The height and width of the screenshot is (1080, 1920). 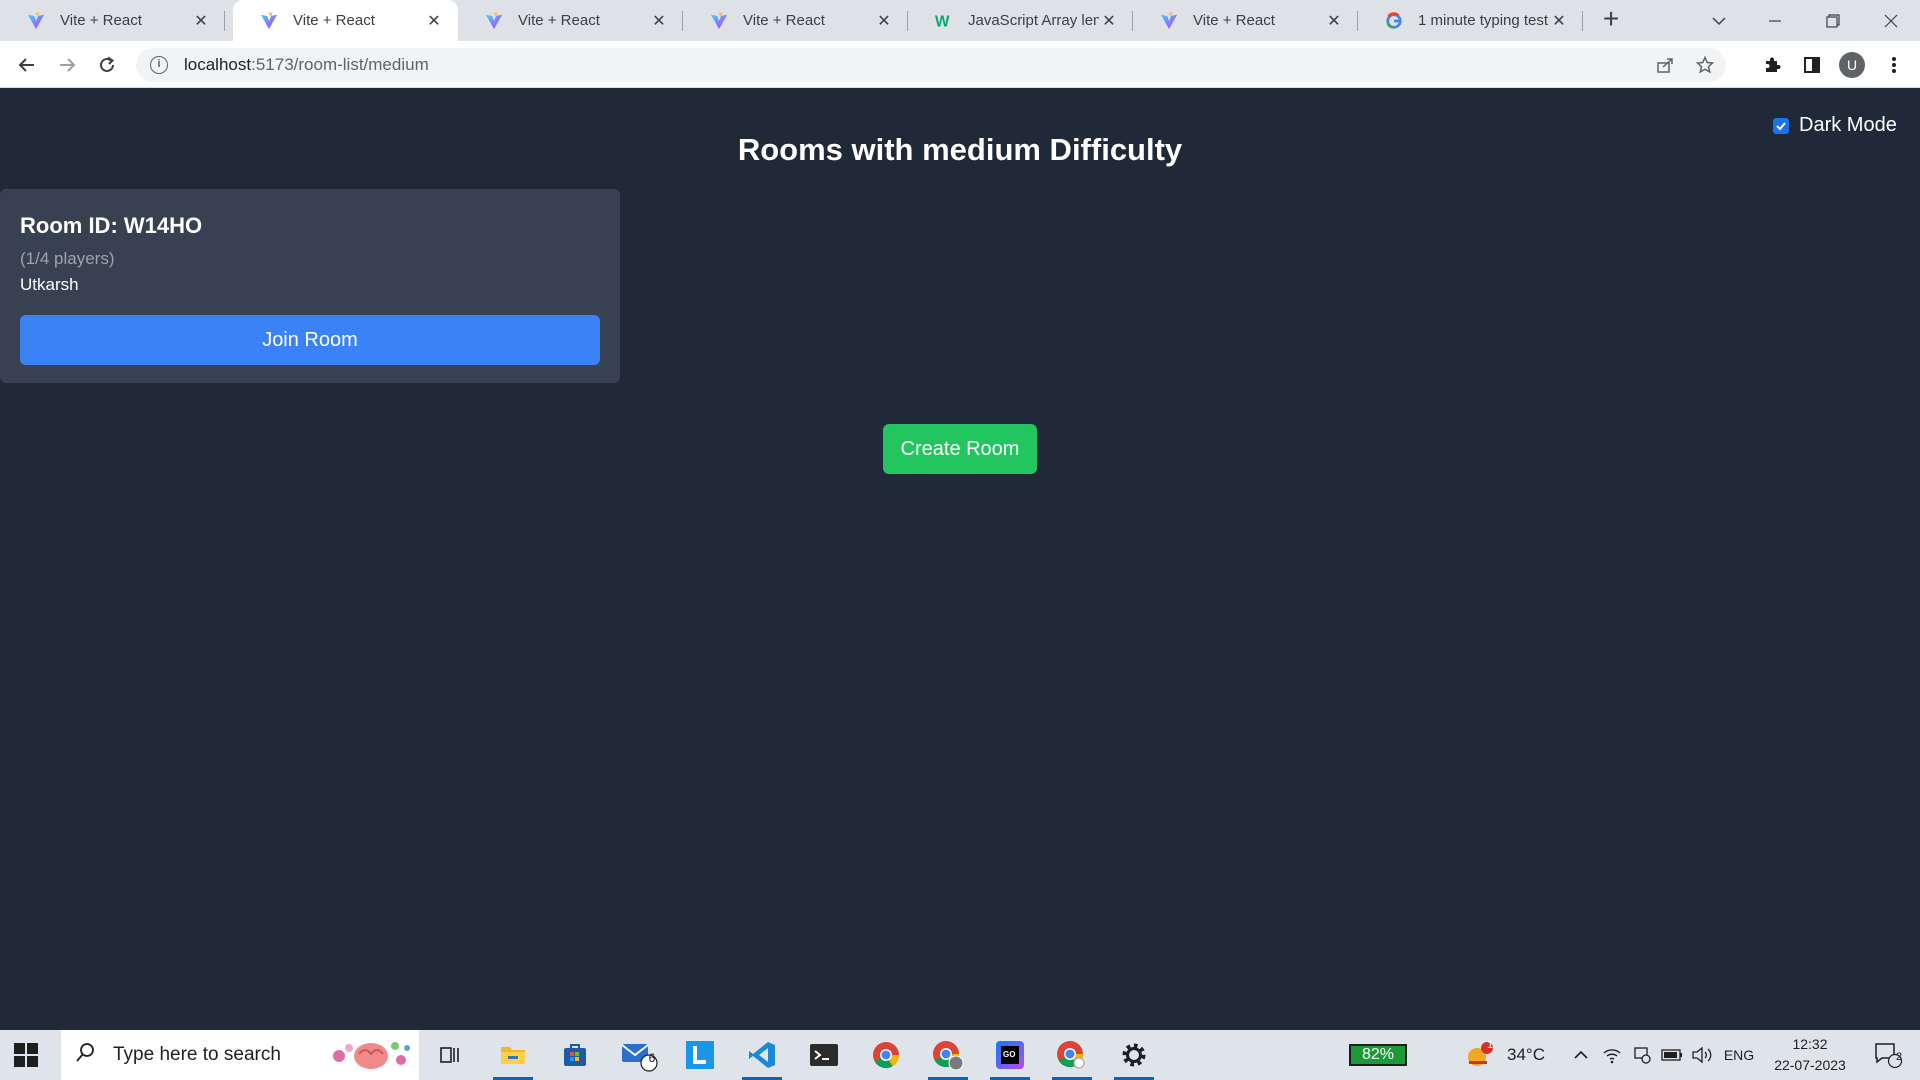 I want to click on new-tab-button: +, so click(x=1611, y=19).